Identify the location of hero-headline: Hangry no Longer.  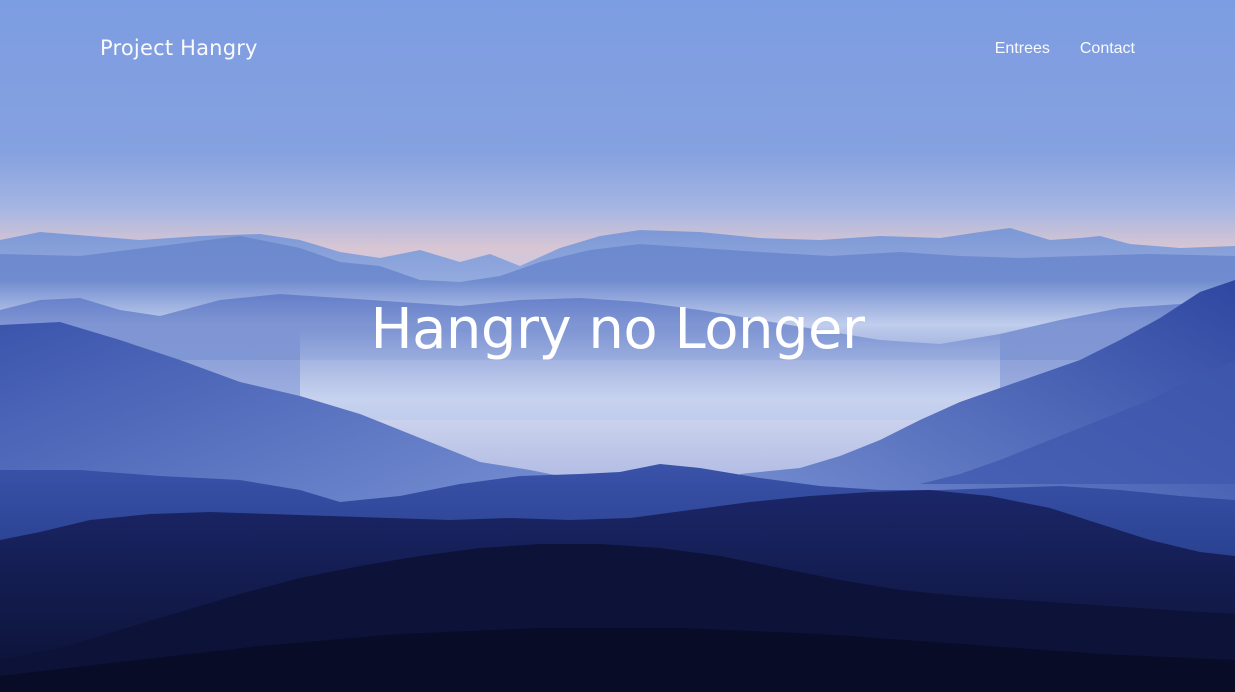
(617, 329).